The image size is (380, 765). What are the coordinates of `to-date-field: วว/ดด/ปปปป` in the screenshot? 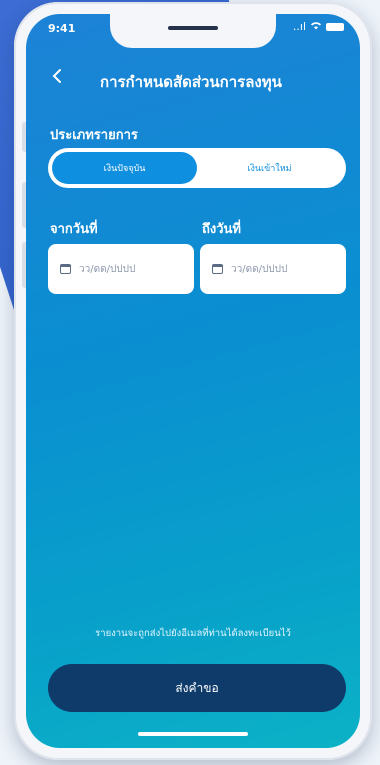 It's located at (273, 269).